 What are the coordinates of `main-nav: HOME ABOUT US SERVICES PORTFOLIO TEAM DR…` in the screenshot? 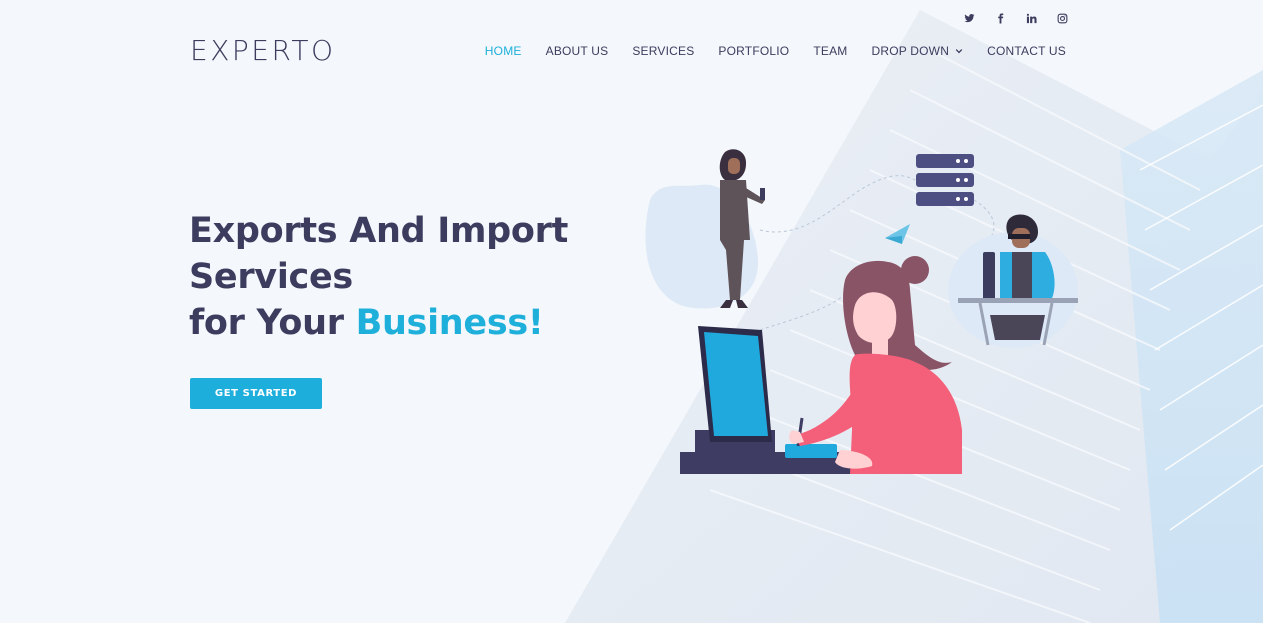 It's located at (775, 51).